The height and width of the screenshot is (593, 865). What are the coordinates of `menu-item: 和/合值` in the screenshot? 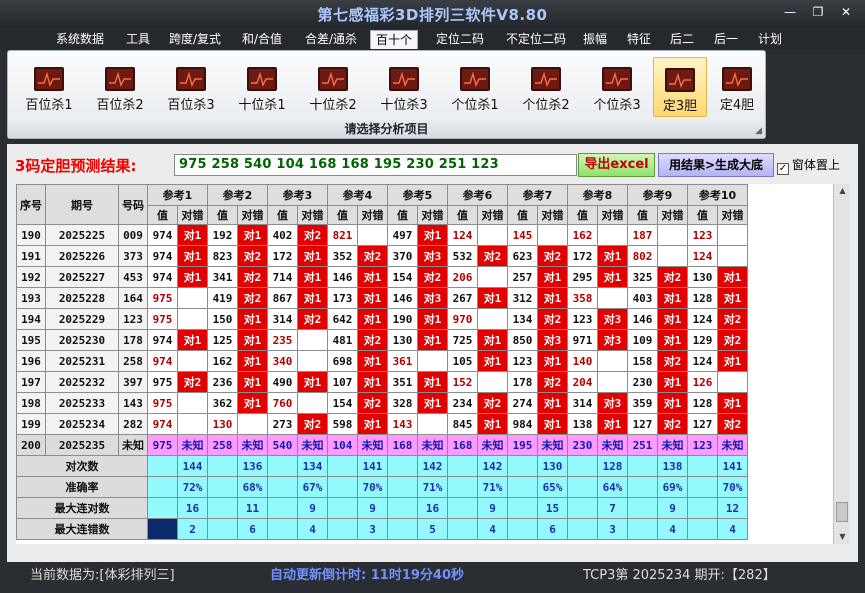 It's located at (262, 39).